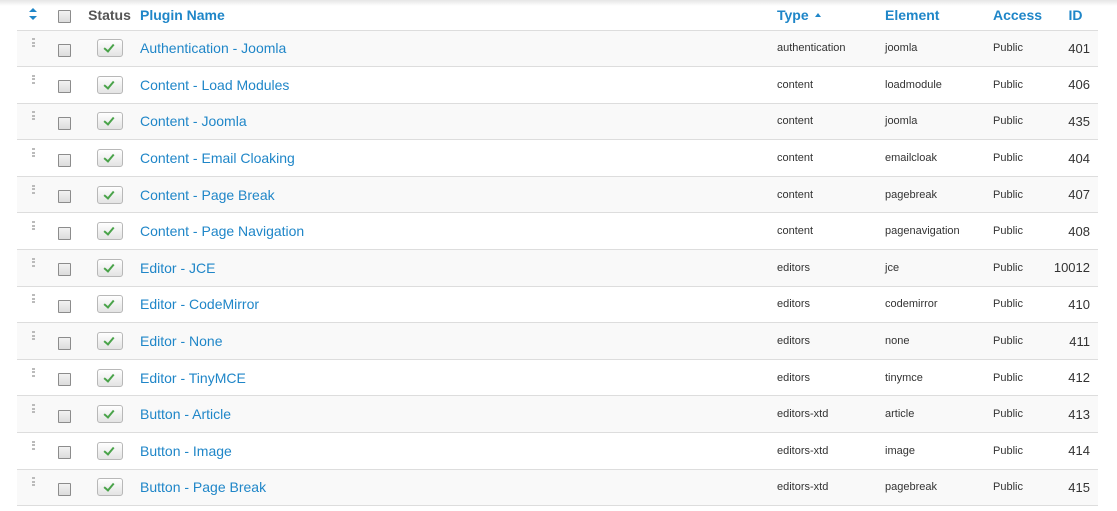 The image size is (1117, 511). What do you see at coordinates (557, 268) in the screenshot?
I see `table-row: Editor - JCE editors jce Public 10012` at bounding box center [557, 268].